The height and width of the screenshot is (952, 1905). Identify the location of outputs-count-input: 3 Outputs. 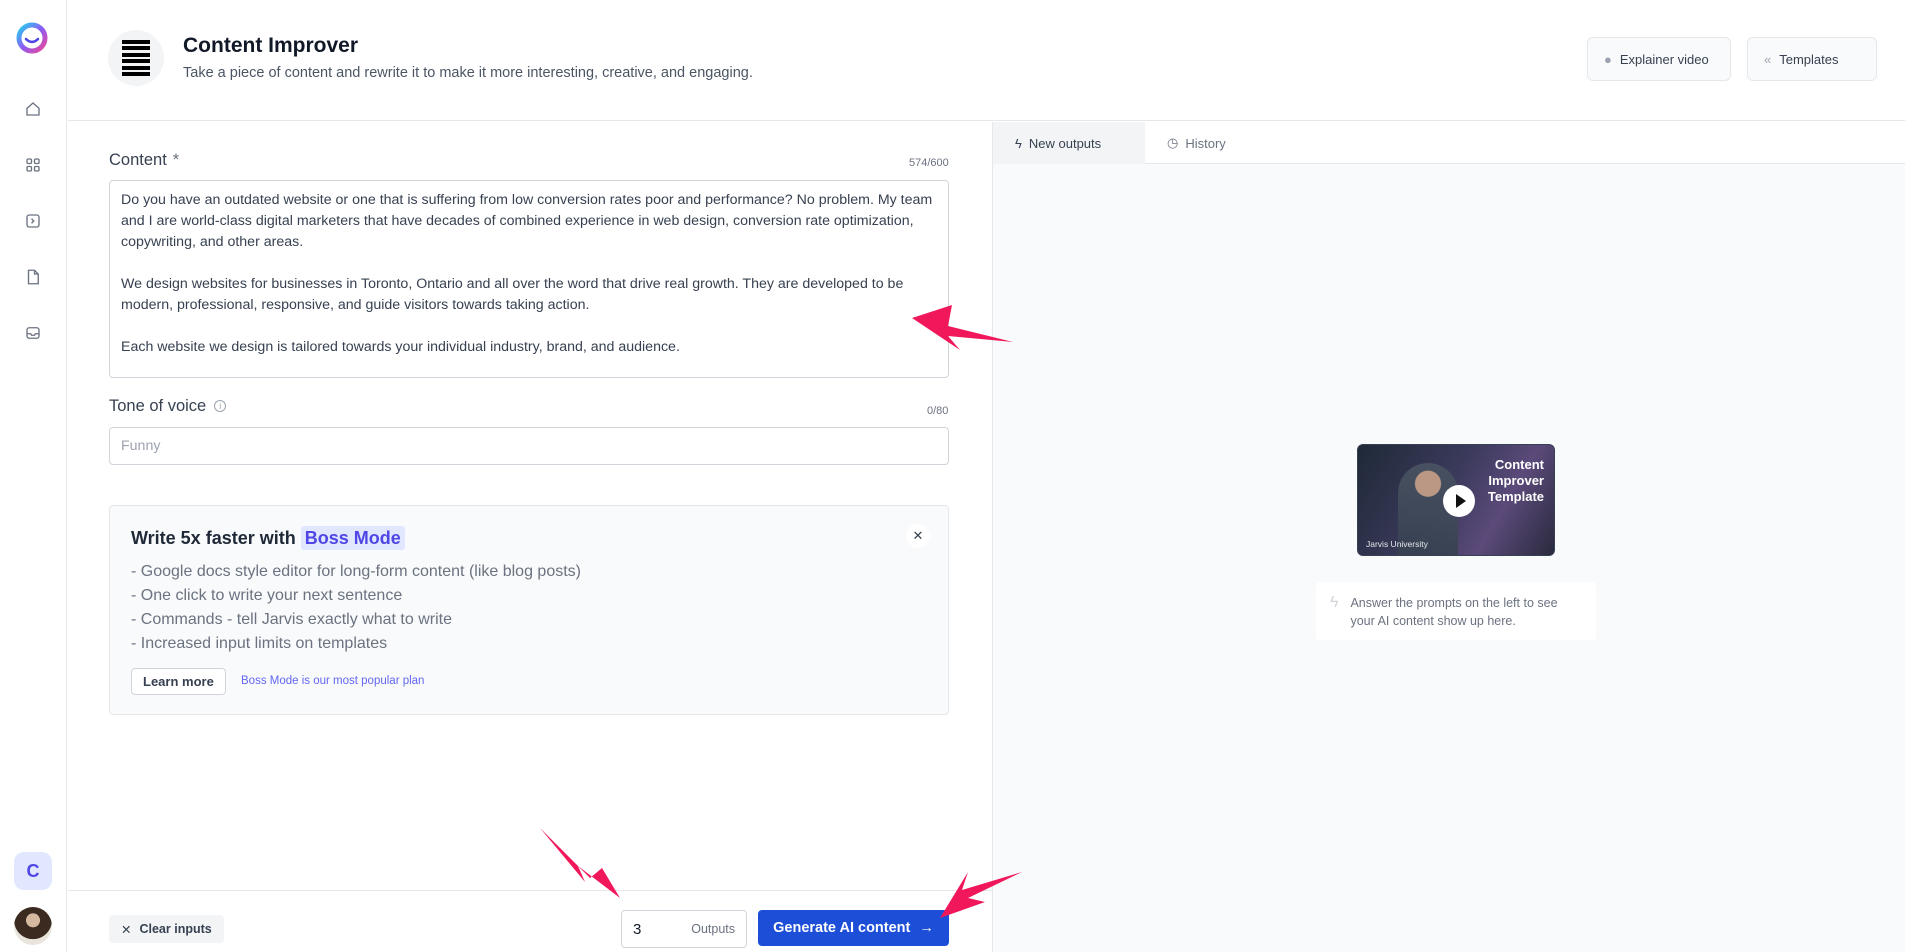
(684, 929).